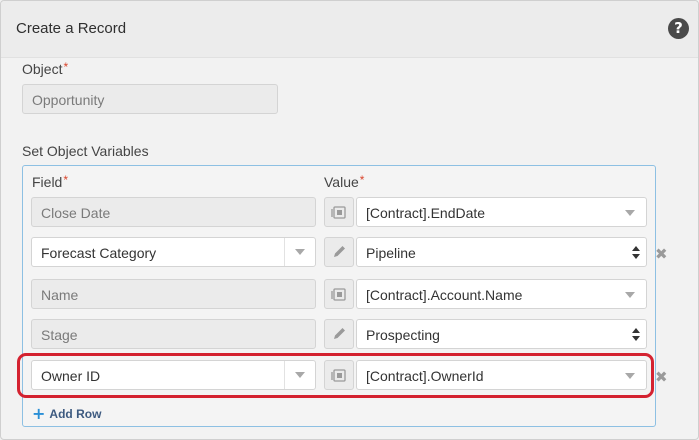  I want to click on value-column-label-text: Value, so click(341, 182).